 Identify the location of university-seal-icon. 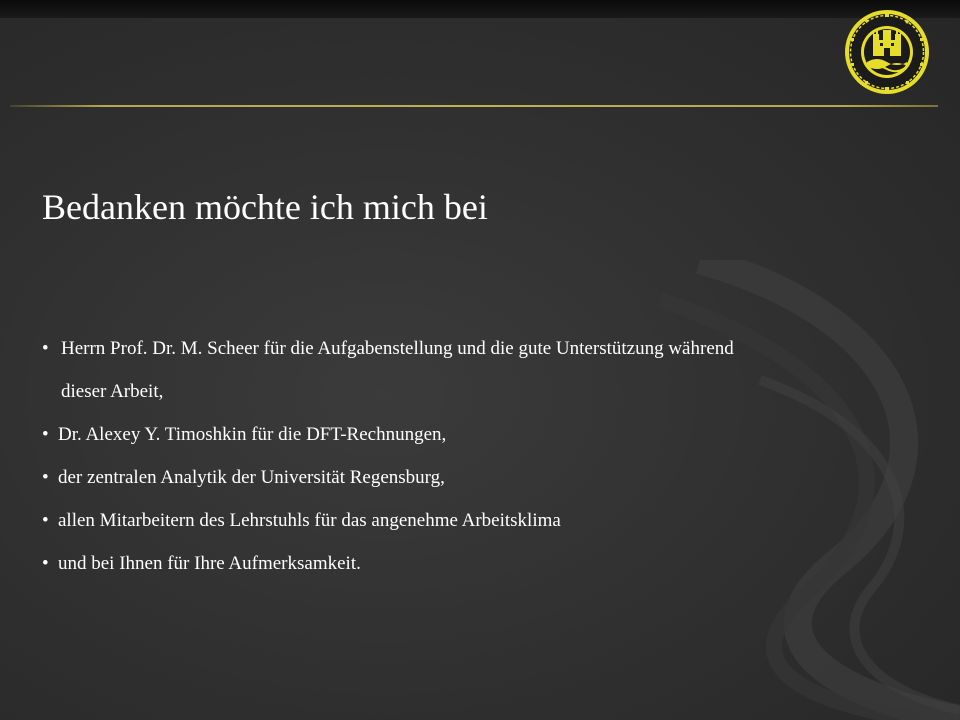
(887, 52).